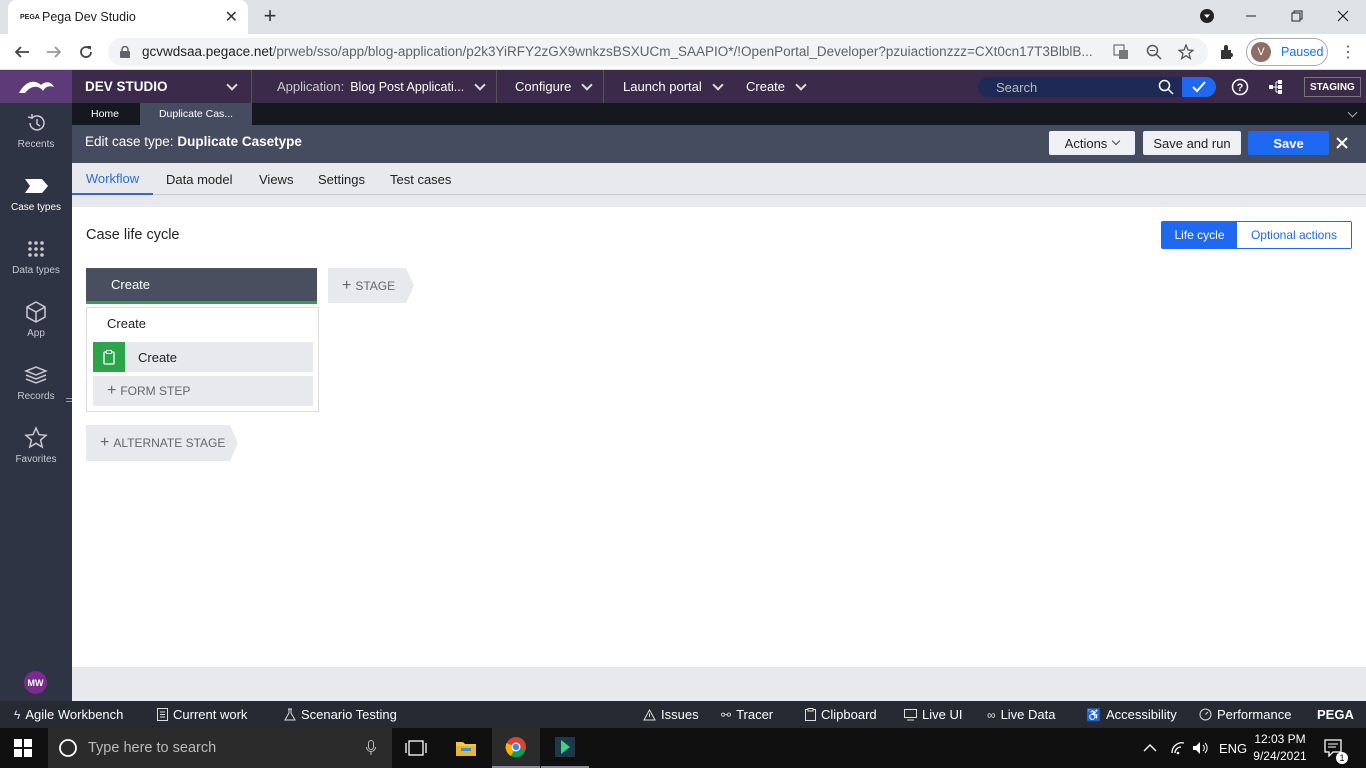 This screenshot has width=1366, height=768. What do you see at coordinates (1178, 748) in the screenshot?
I see `network-icon` at bounding box center [1178, 748].